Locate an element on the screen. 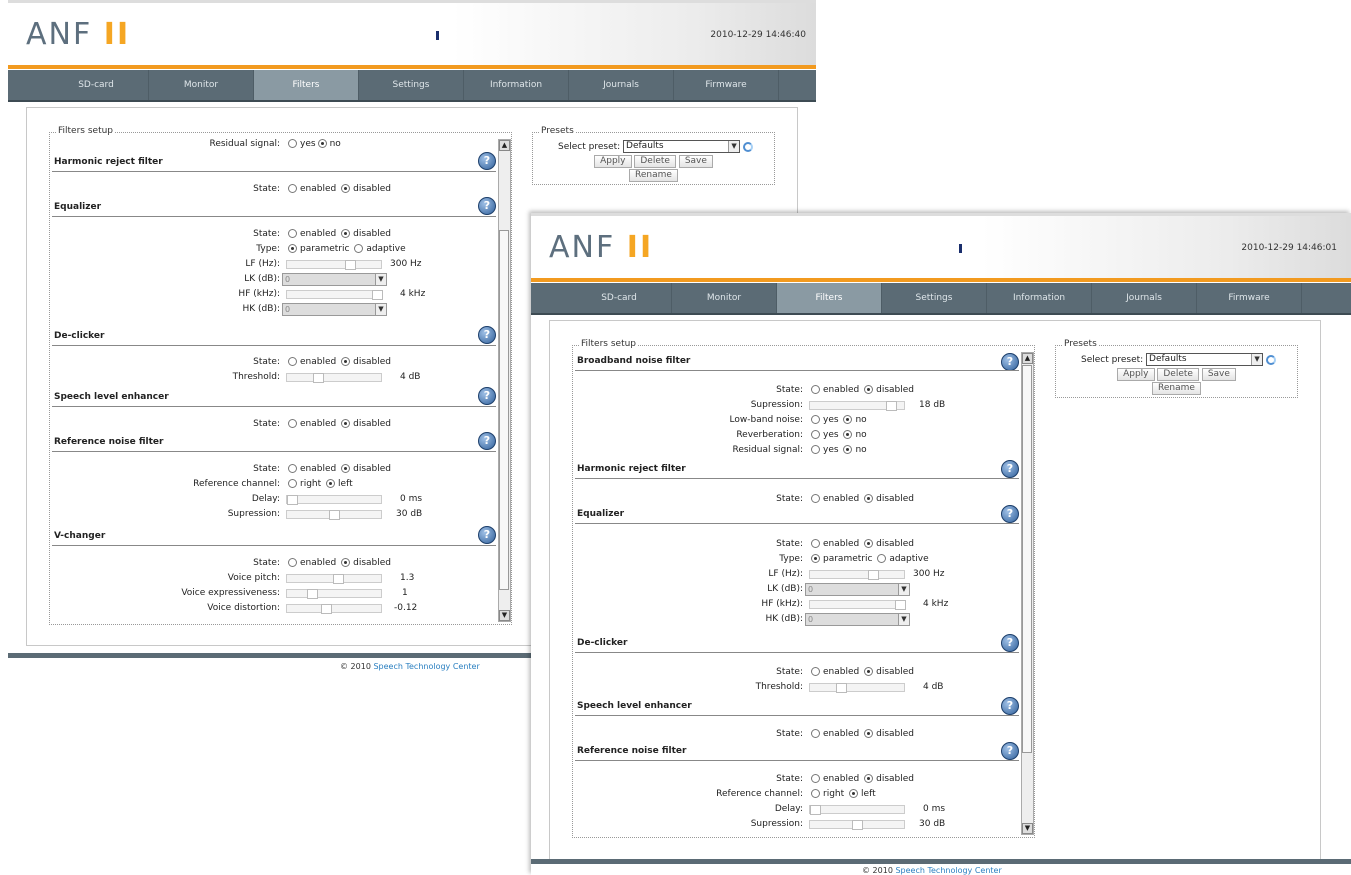  tab-settings: Settings is located at coordinates (934, 298).